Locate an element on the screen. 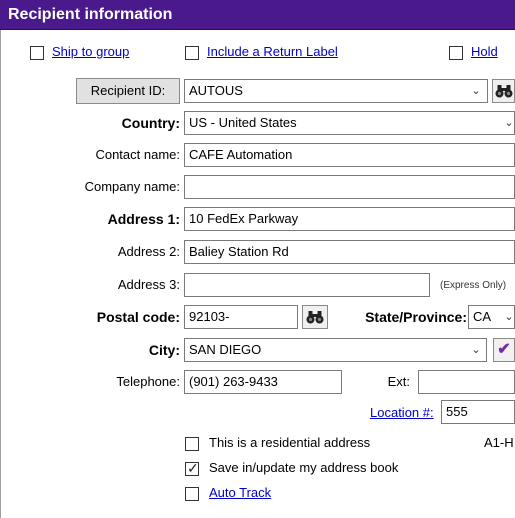 Image resolution: width=515 pixels, height=518 pixels. postal-code-value: 92103- is located at coordinates (209, 316).